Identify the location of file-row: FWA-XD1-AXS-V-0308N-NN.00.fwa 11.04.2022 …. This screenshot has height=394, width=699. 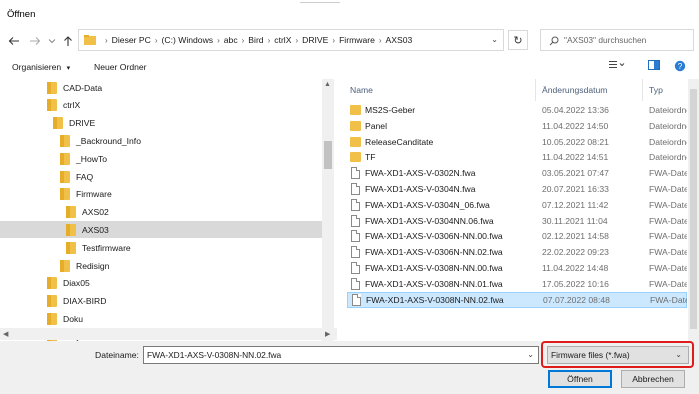
(517, 268).